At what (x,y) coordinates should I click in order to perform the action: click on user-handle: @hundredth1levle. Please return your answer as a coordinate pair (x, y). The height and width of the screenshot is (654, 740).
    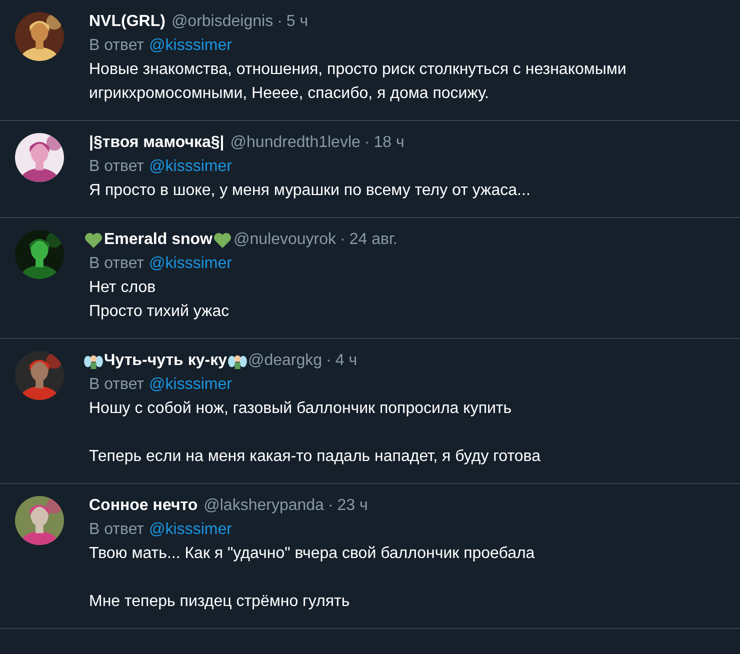
    Looking at the image, I should click on (295, 143).